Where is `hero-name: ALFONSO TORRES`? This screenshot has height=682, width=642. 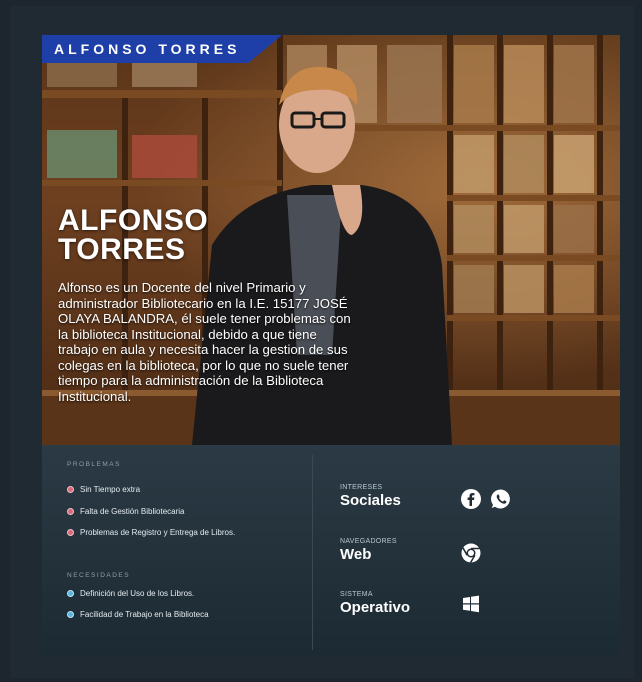
hero-name: ALFONSO TORRES is located at coordinates (158, 235).